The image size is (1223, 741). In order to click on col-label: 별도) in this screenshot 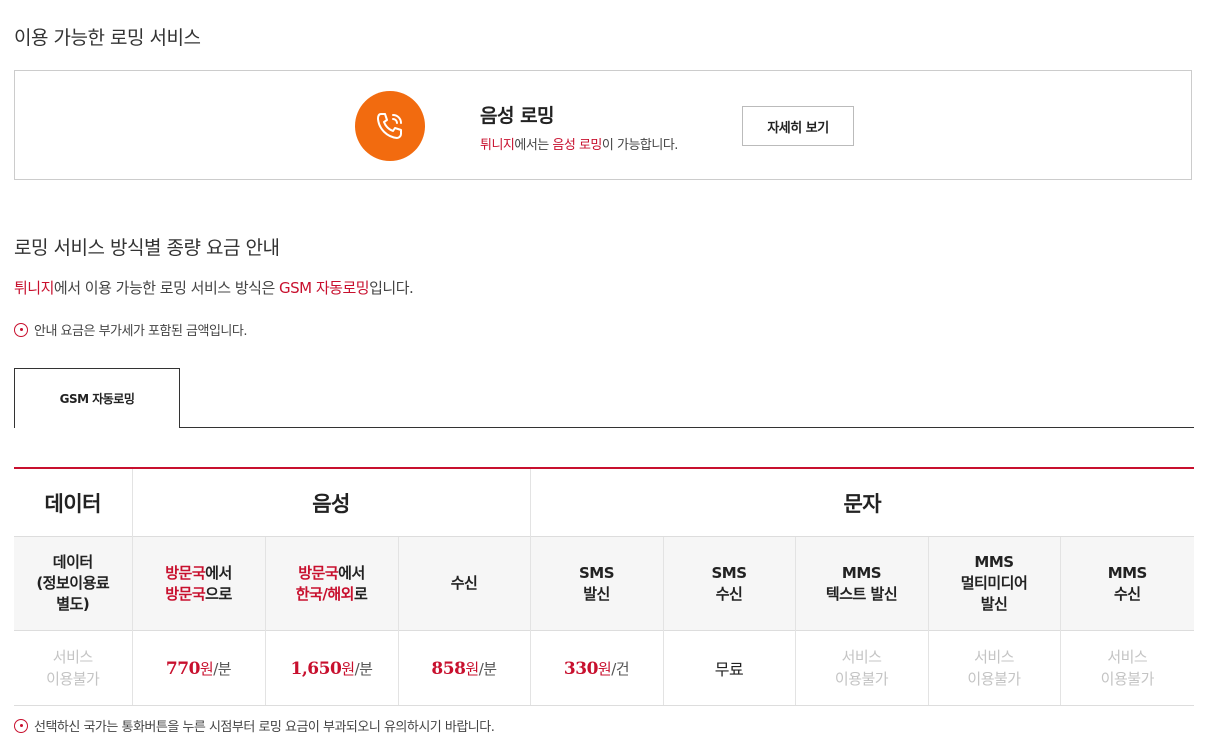, I will do `click(73, 604)`.